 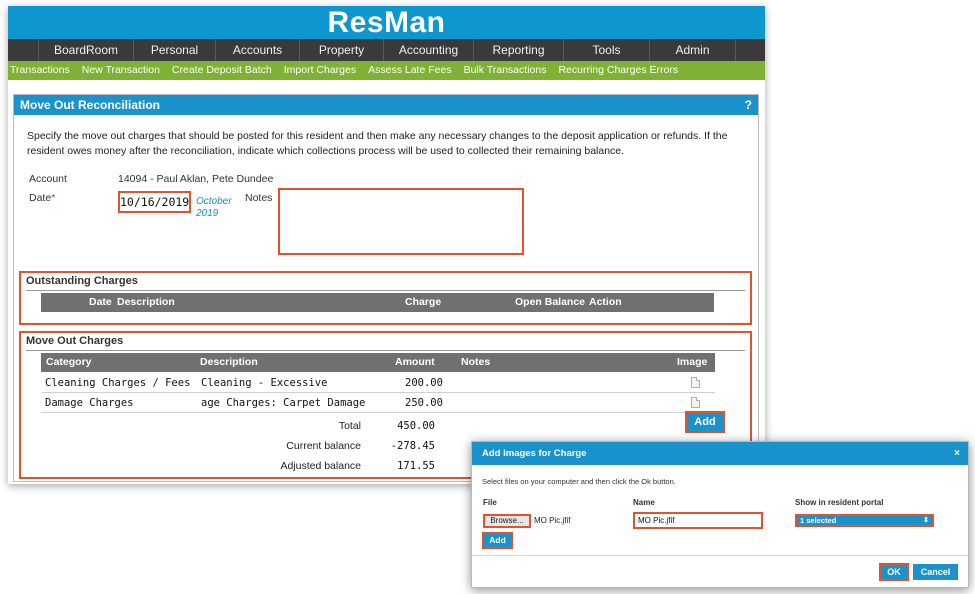 I want to click on dialog-add-button: Add, so click(x=497, y=540).